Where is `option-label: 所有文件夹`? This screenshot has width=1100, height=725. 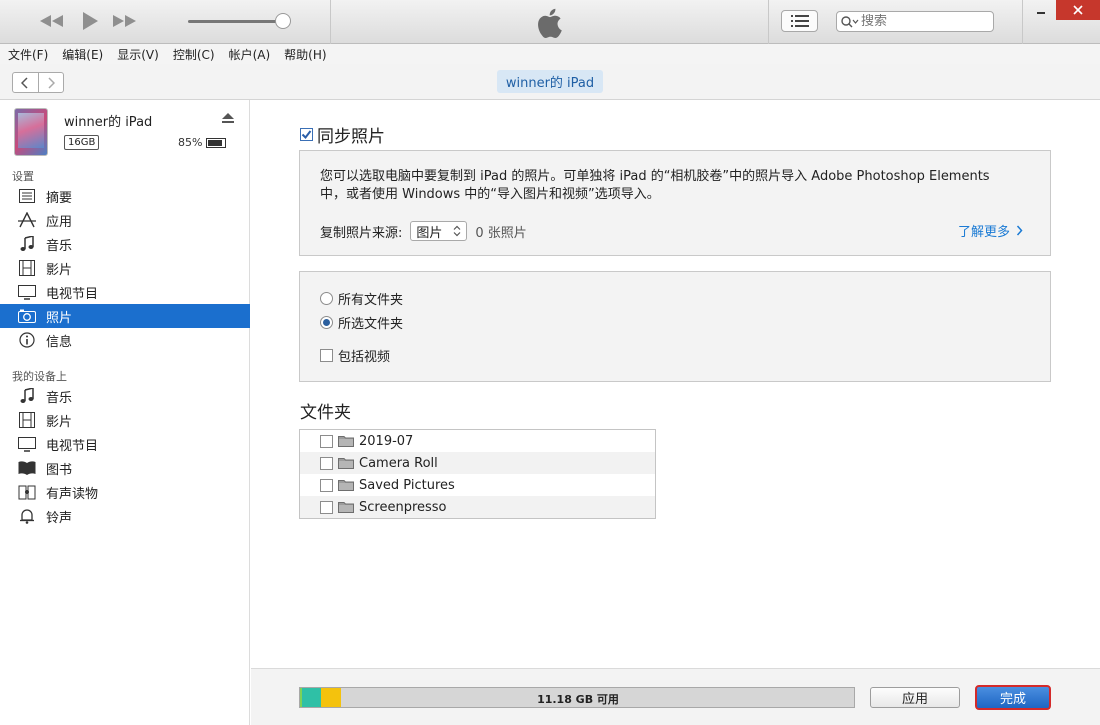
option-label: 所有文件夹 is located at coordinates (371, 300).